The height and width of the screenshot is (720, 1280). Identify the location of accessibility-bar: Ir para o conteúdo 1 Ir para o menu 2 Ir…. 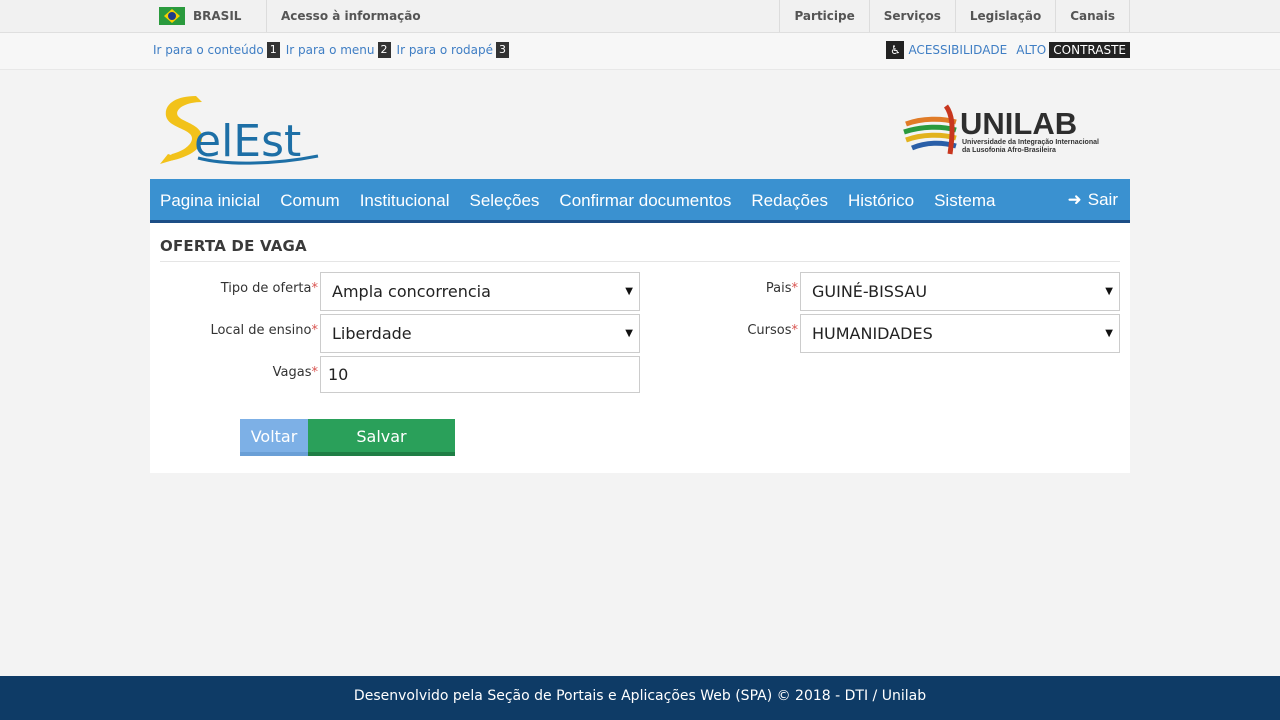
(640, 51).